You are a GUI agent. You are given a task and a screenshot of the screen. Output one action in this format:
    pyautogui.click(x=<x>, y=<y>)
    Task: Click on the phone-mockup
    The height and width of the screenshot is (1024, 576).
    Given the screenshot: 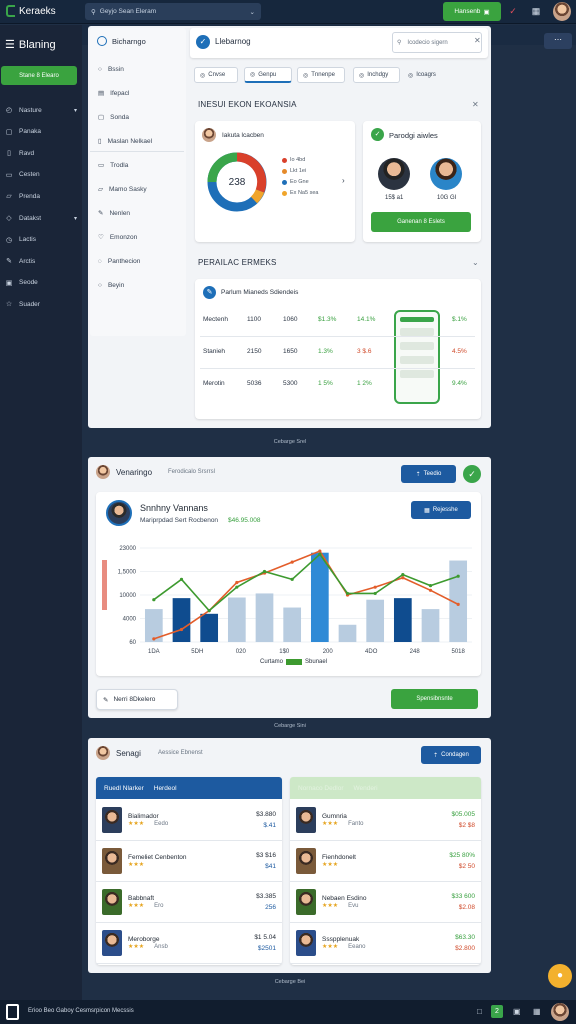 What is the action you would take?
    pyautogui.click(x=417, y=357)
    